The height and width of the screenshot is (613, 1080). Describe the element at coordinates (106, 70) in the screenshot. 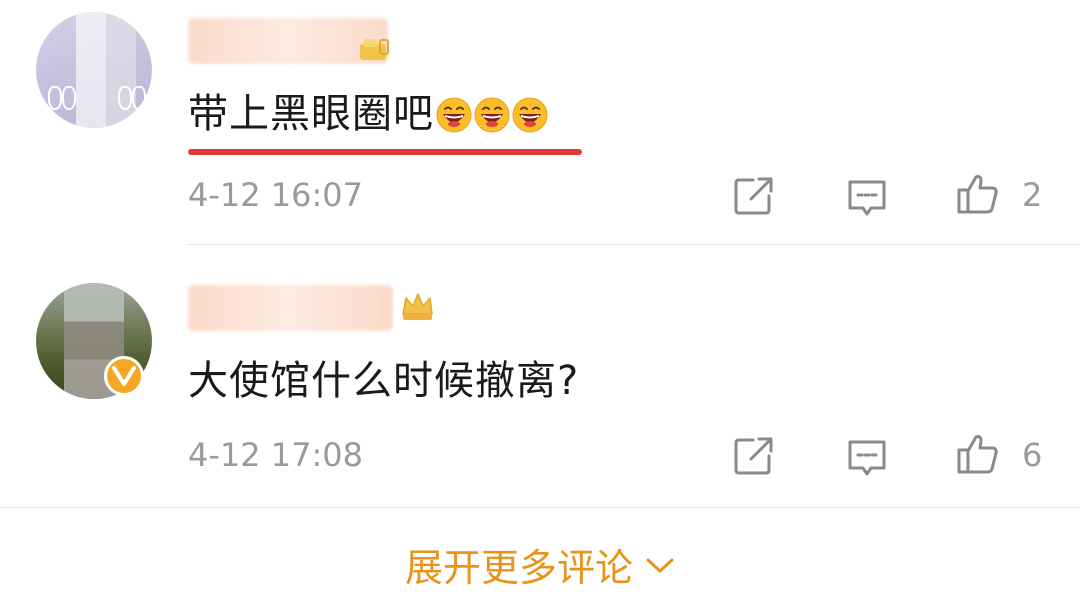

I see `avatar-mosaic` at that location.